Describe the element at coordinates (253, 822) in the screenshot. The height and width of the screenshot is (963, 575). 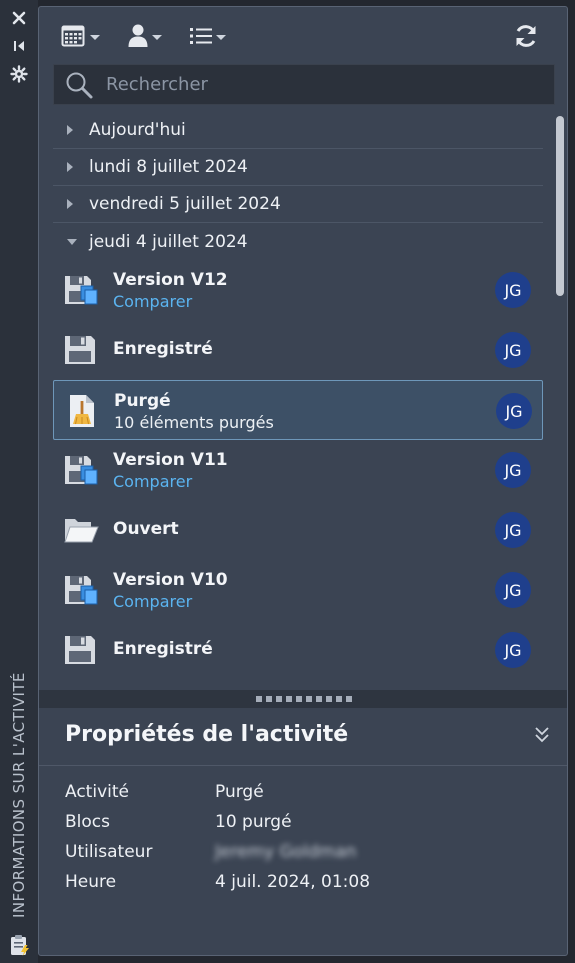
I see `property-value: 10 purgé` at that location.